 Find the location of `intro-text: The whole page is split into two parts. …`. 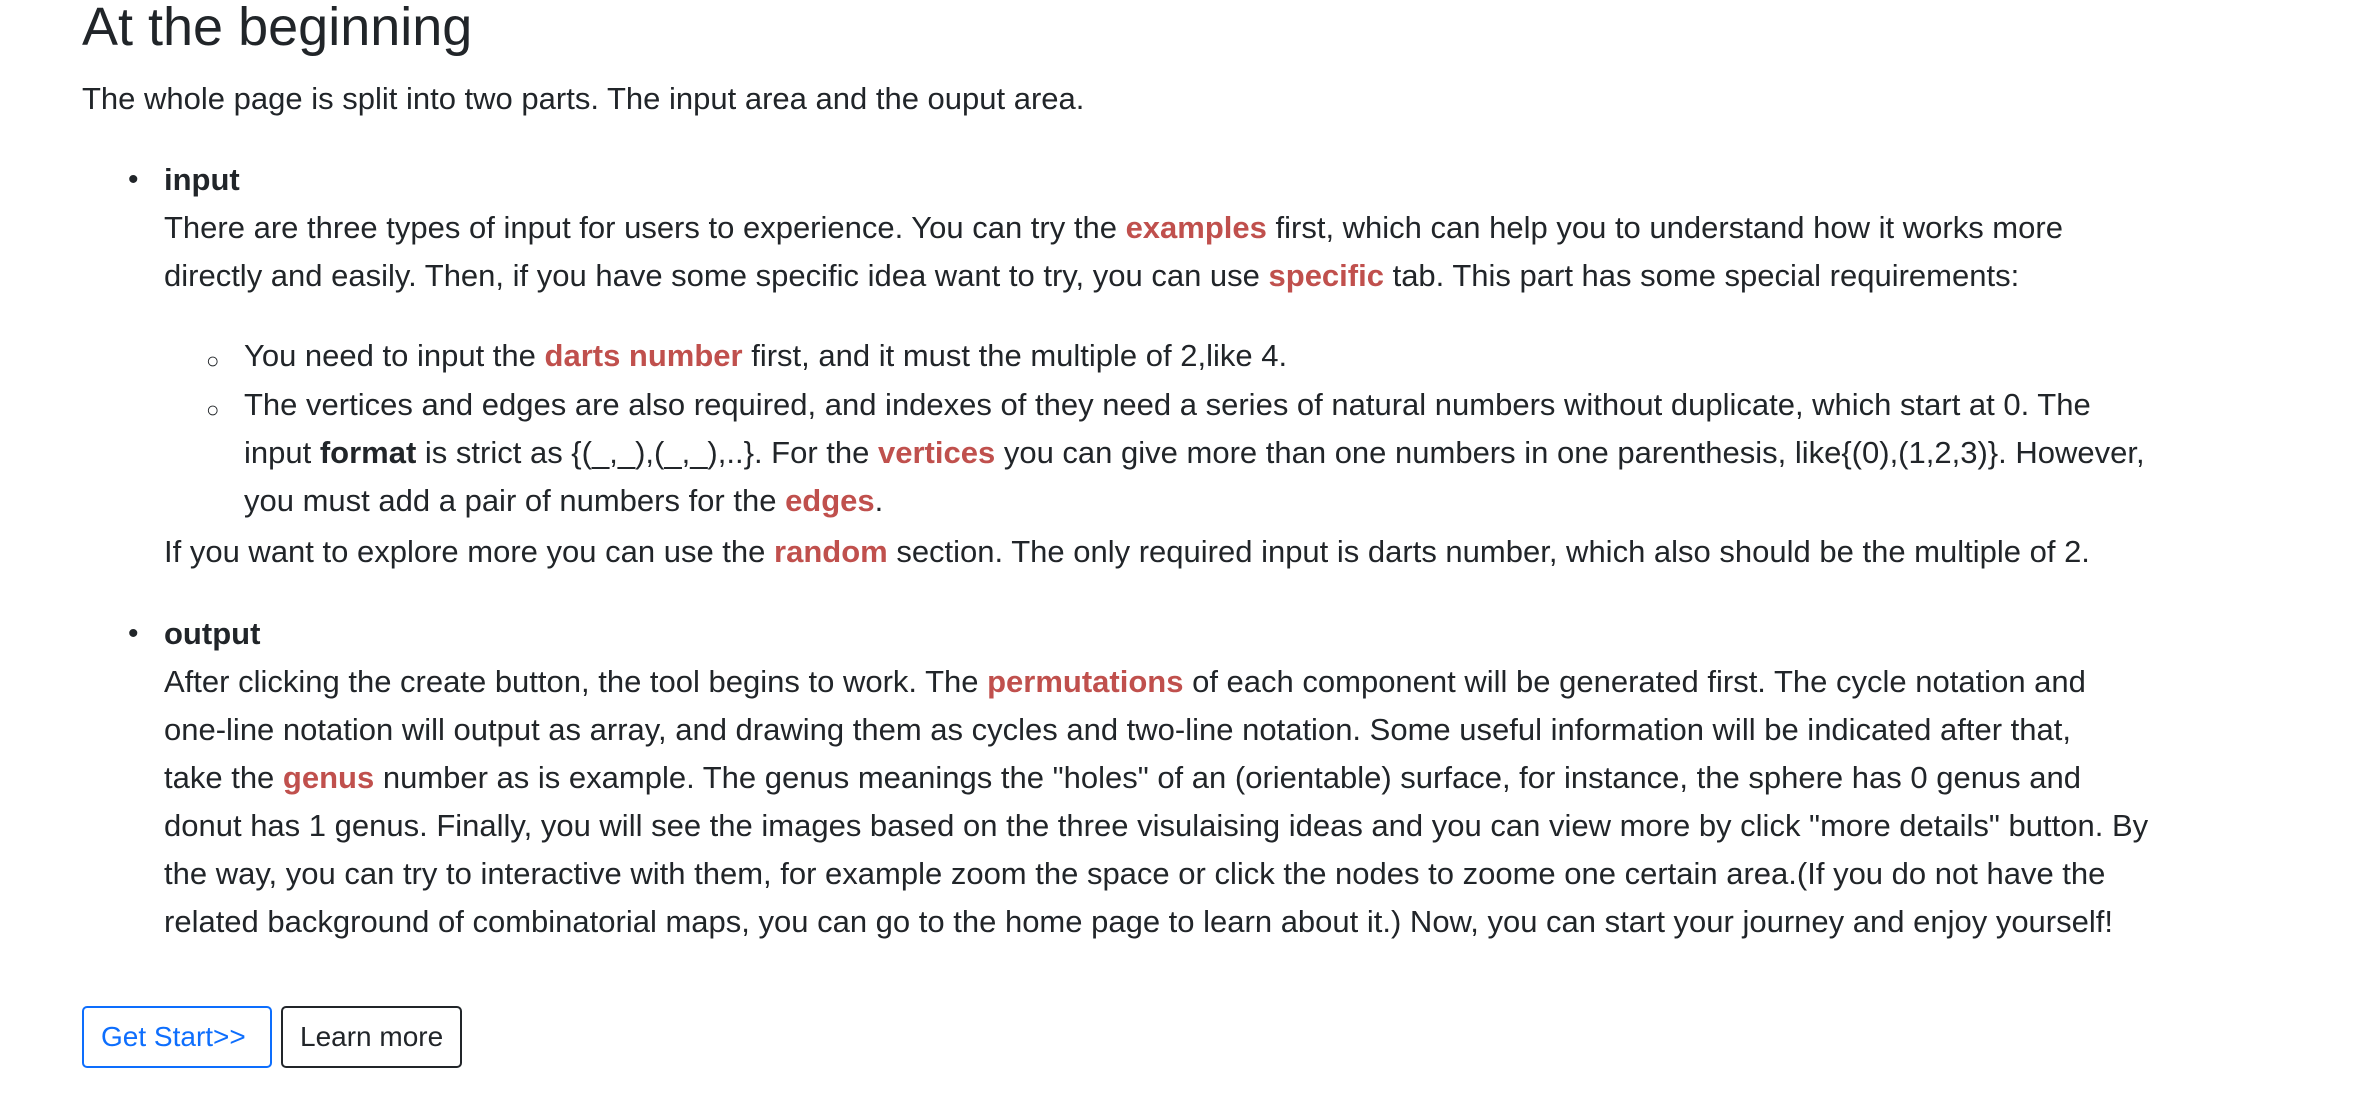

intro-text: The whole page is split into two parts. … is located at coordinates (583, 98).